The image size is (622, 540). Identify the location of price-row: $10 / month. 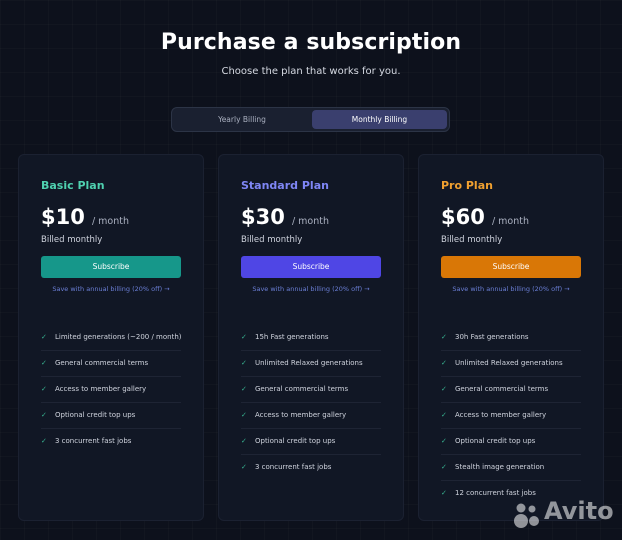
(85, 217).